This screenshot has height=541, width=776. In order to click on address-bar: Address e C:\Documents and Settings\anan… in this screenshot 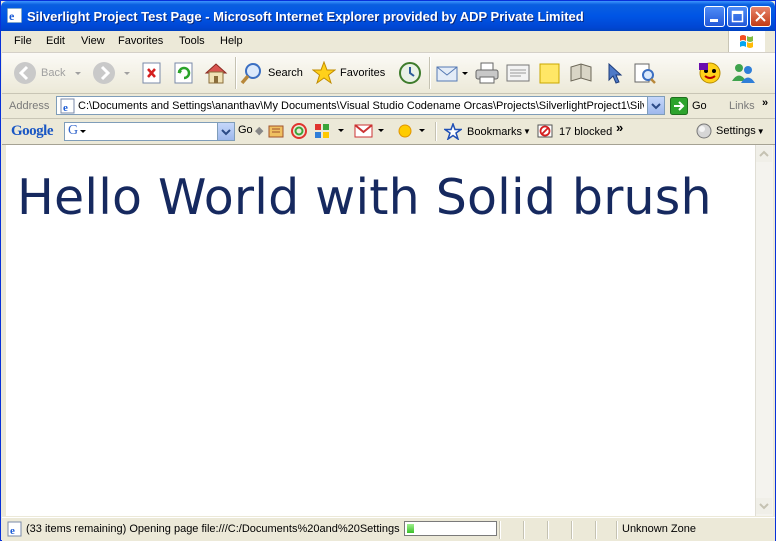, I will do `click(388, 106)`.